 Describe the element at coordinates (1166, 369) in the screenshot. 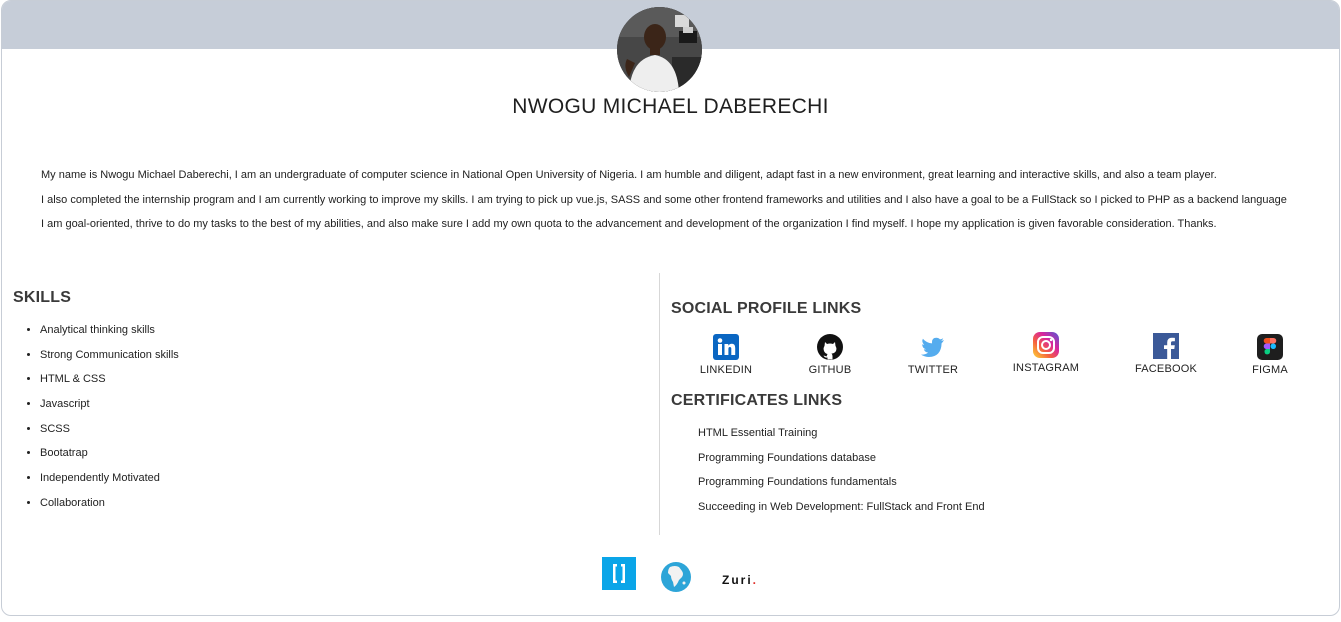

I see `social-label: FACEBOOK` at that location.